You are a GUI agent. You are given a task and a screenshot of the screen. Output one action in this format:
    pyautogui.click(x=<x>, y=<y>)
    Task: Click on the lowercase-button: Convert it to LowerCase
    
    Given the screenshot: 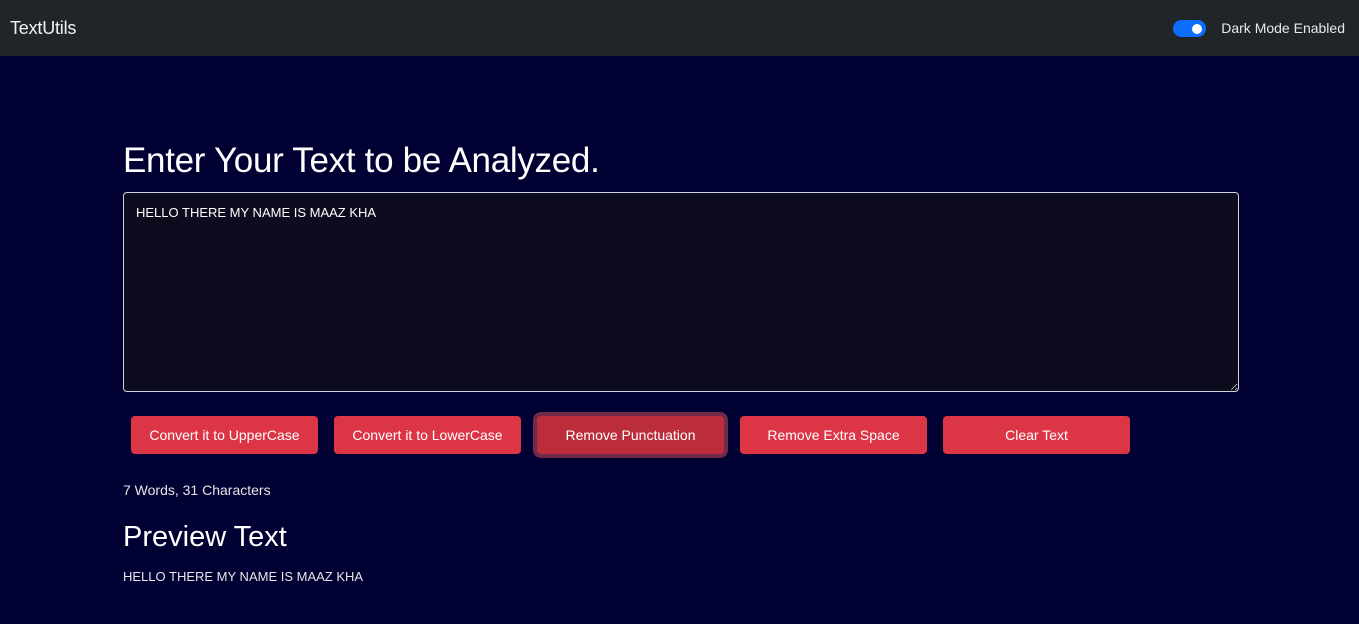 What is the action you would take?
    pyautogui.click(x=427, y=435)
    